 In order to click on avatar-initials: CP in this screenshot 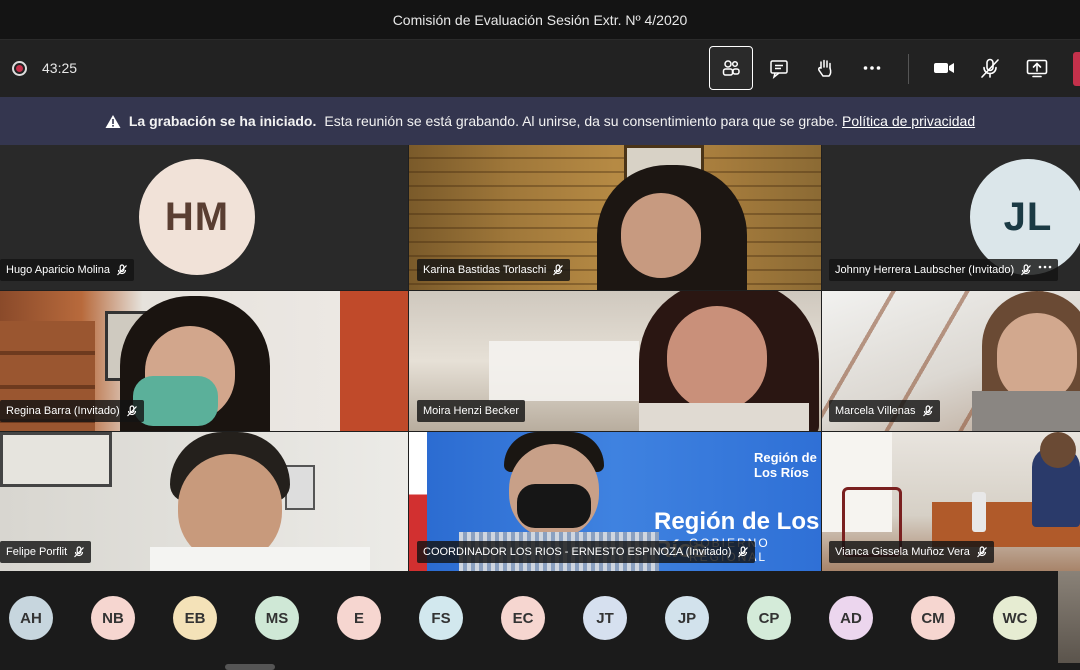, I will do `click(769, 618)`.